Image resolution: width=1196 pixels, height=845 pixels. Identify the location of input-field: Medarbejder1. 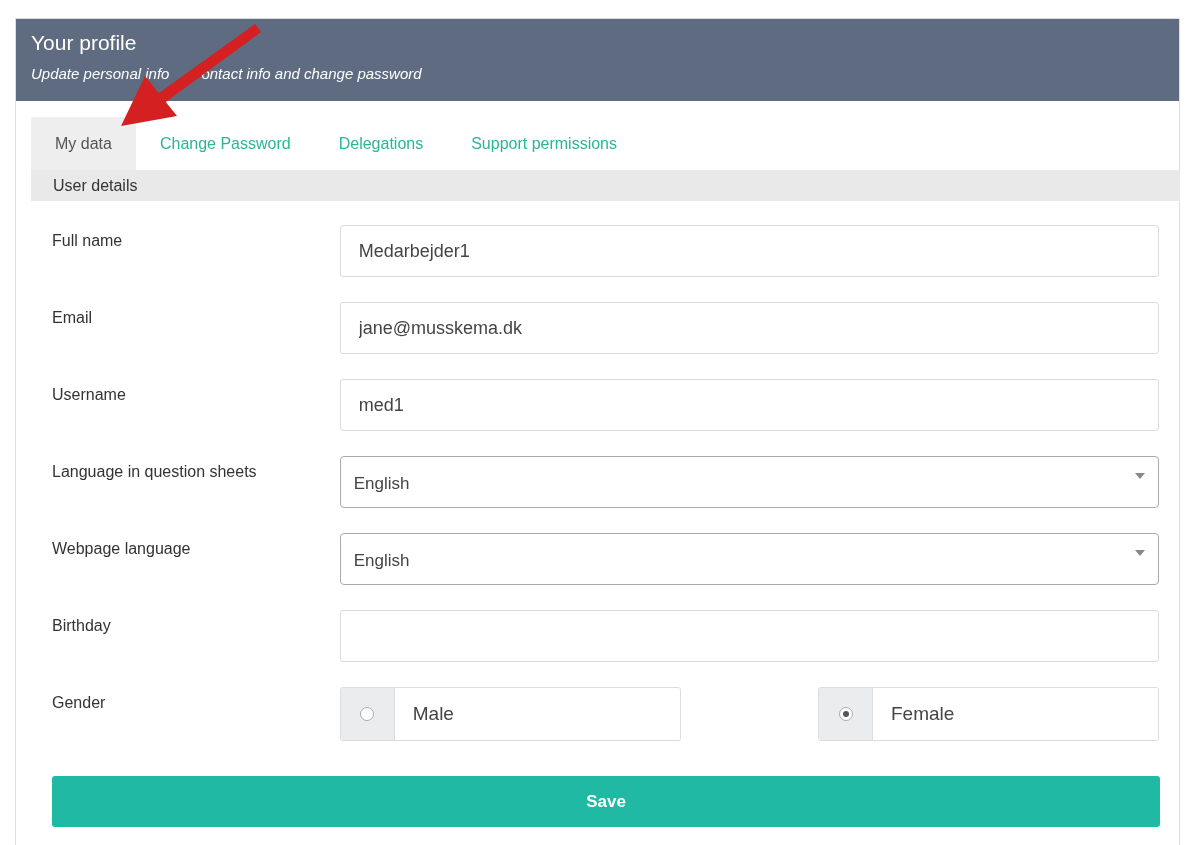
(749, 251).